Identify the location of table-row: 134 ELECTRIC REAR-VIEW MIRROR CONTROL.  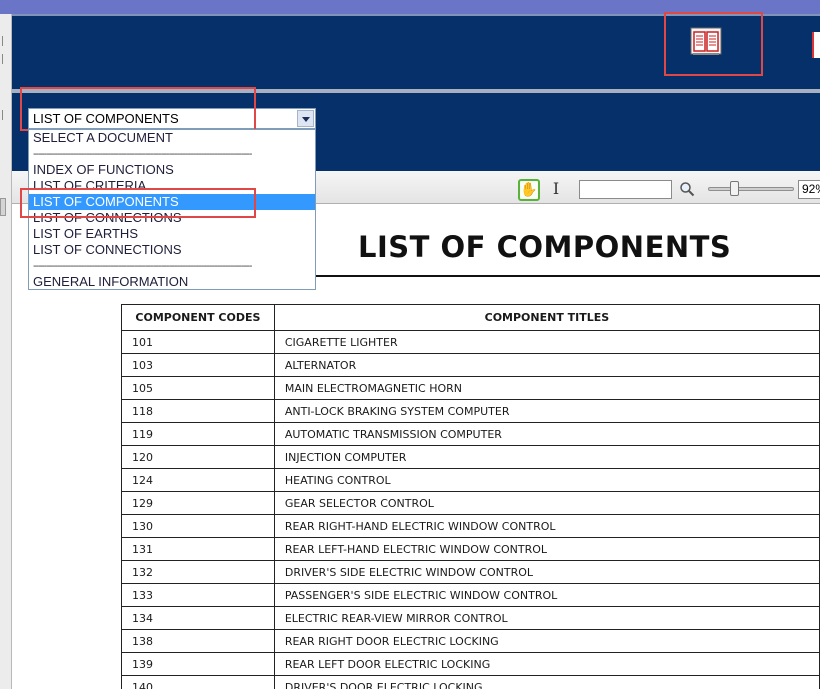
(470, 618).